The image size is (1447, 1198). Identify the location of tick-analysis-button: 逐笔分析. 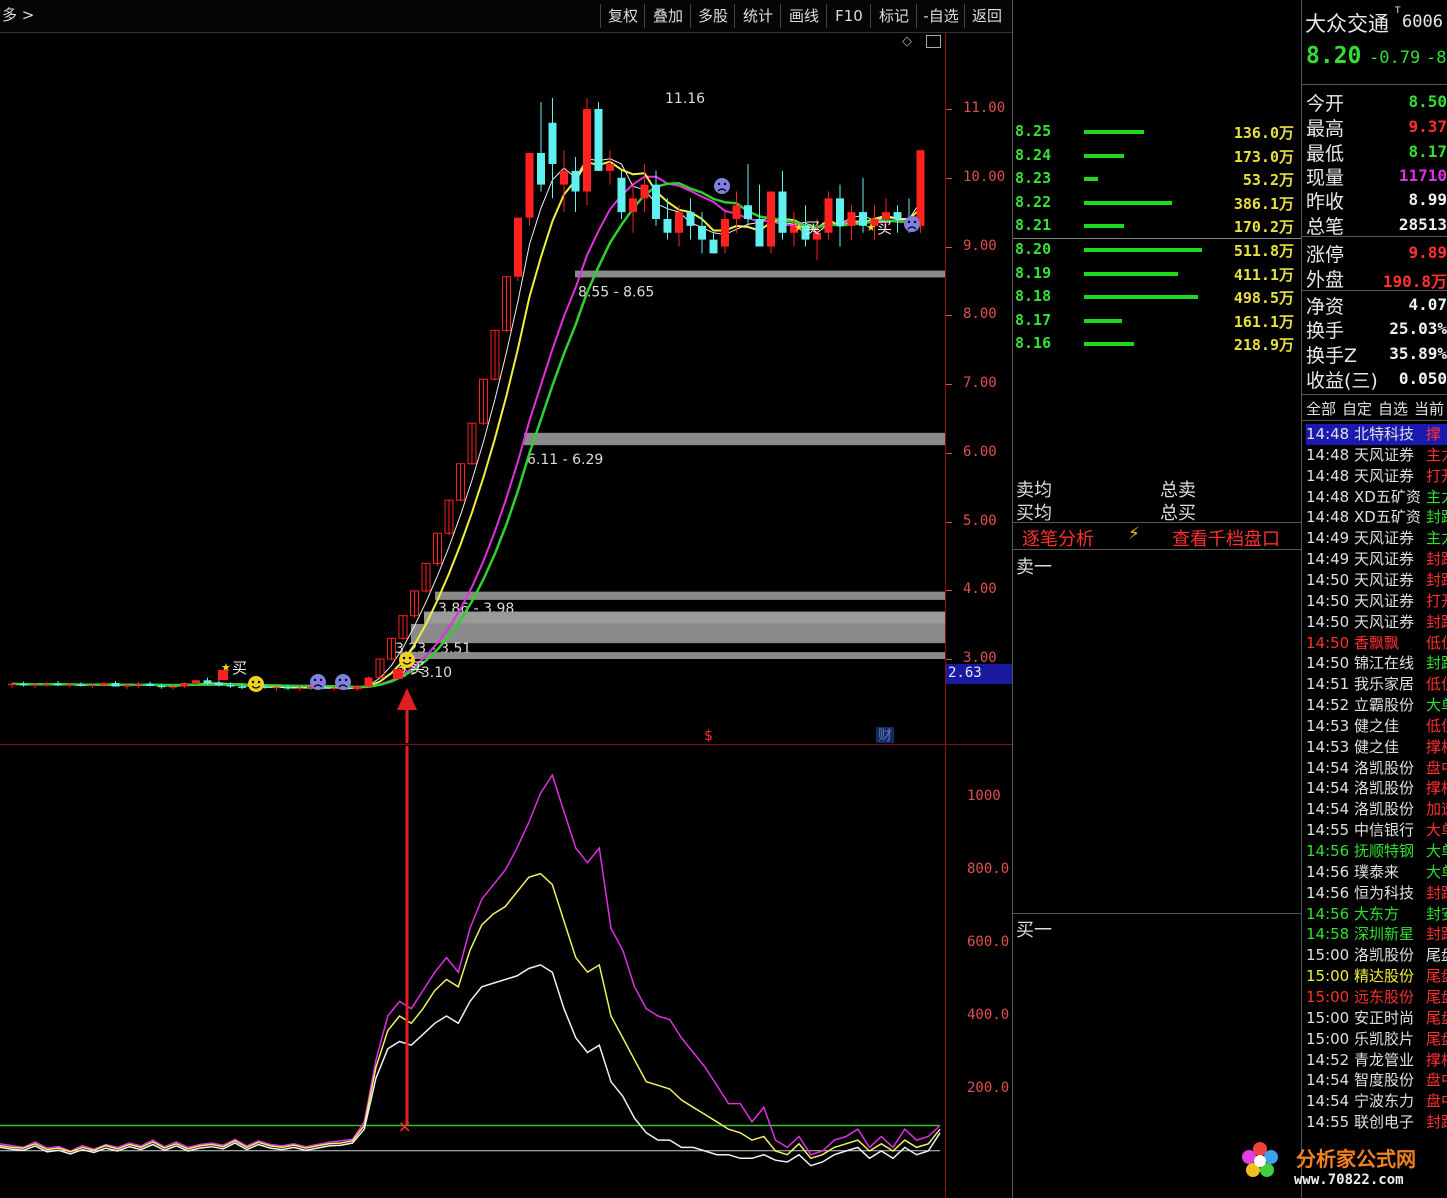
(1058, 538).